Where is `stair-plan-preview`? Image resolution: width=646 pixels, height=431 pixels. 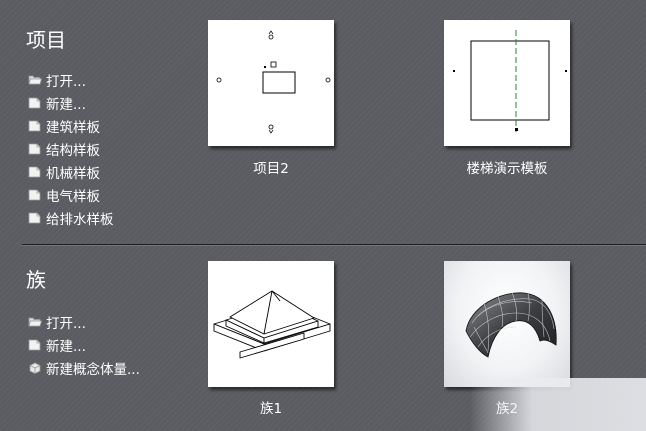
stair-plan-preview is located at coordinates (510, 81).